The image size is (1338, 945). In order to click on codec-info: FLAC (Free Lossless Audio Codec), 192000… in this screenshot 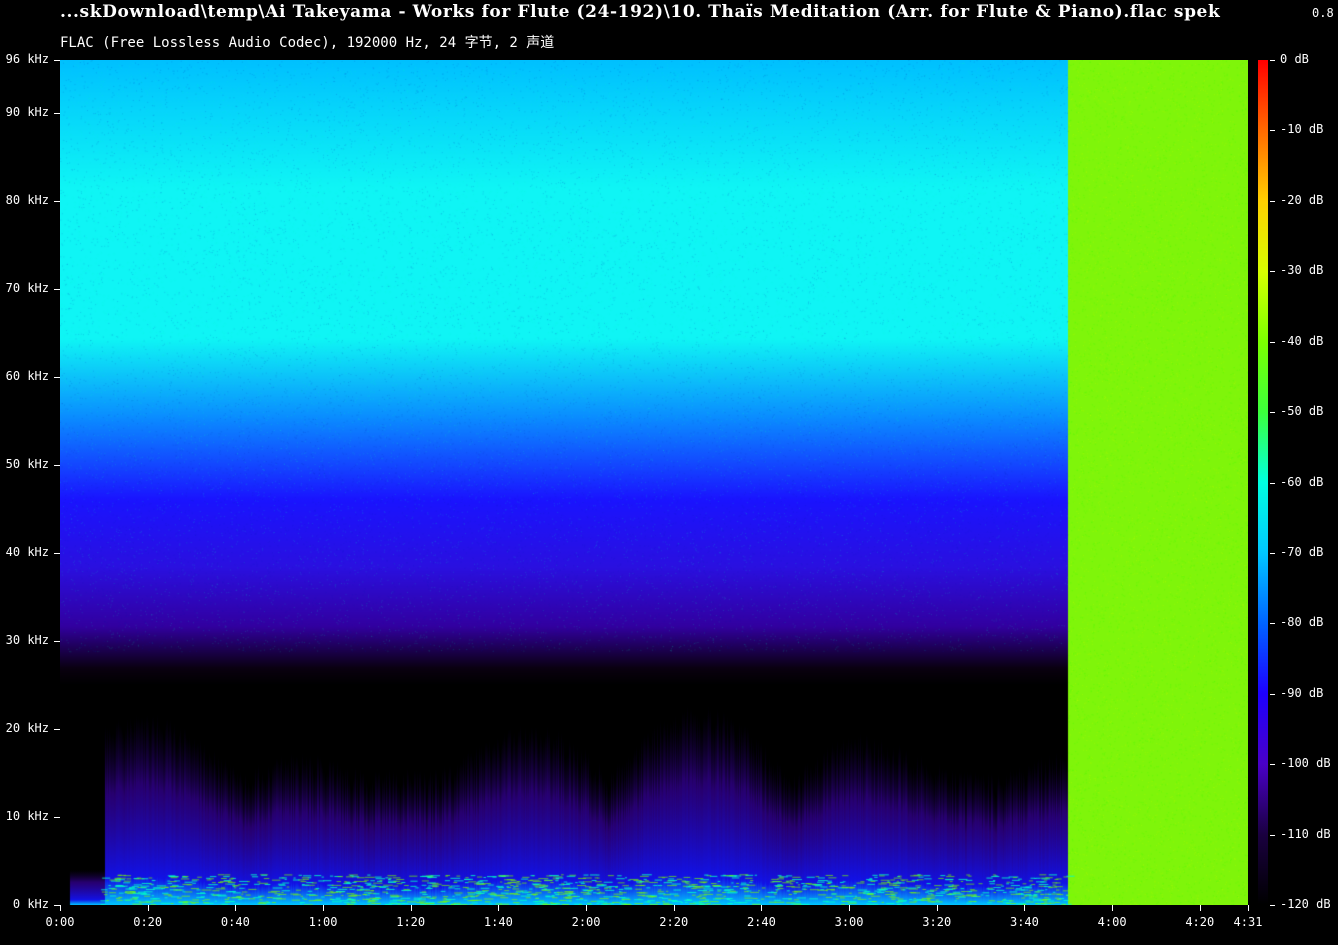, I will do `click(307, 43)`.